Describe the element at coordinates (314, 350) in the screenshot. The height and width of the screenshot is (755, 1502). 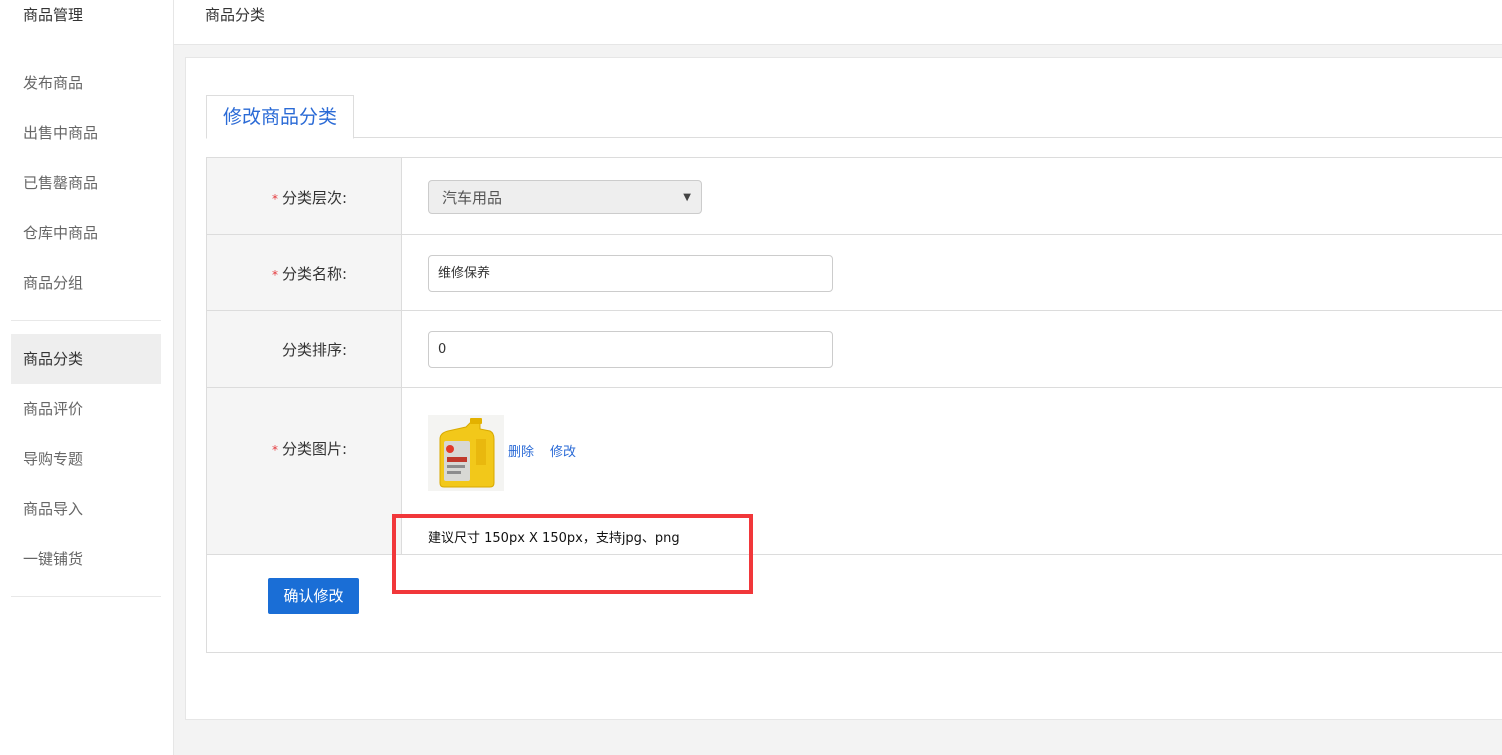
I see `field-label: 分类排序:` at that location.